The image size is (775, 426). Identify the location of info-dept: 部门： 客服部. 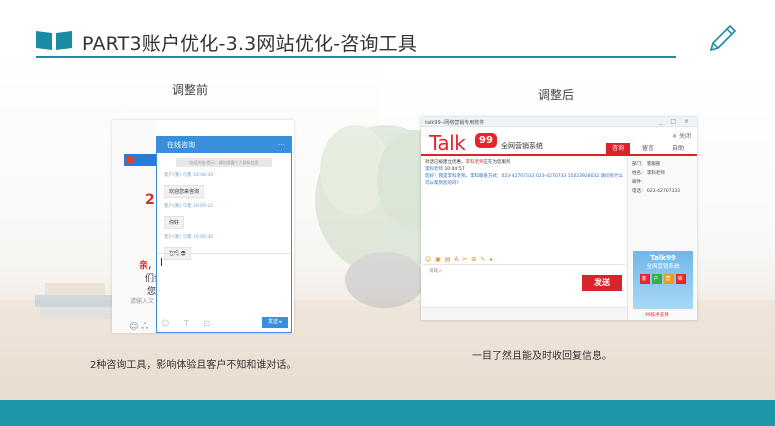
(646, 164).